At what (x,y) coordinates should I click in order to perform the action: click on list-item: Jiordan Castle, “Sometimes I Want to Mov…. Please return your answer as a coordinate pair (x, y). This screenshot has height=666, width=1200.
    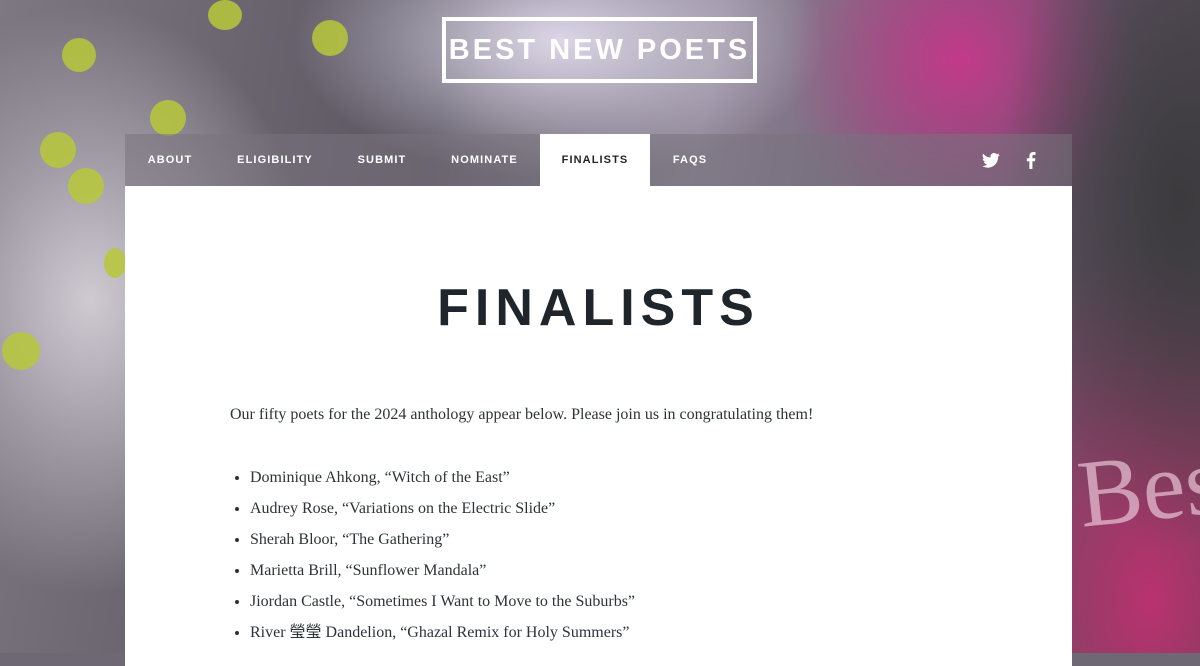
    Looking at the image, I should click on (442, 601).